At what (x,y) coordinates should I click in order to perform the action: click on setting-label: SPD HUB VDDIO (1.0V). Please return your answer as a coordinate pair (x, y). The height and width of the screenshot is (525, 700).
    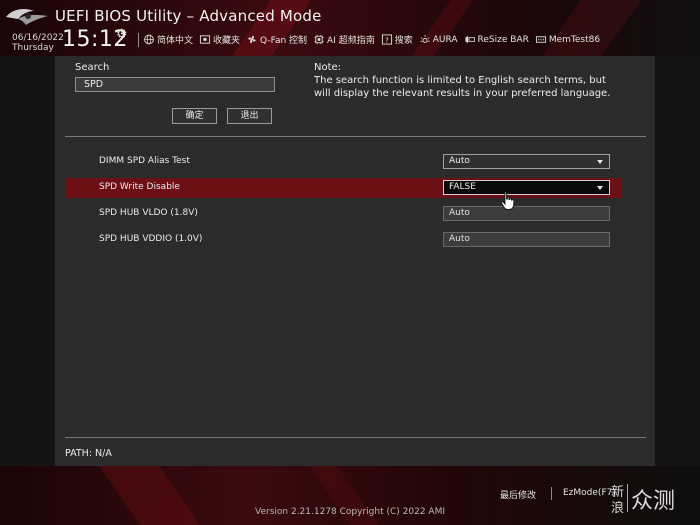
    Looking at the image, I should click on (151, 239).